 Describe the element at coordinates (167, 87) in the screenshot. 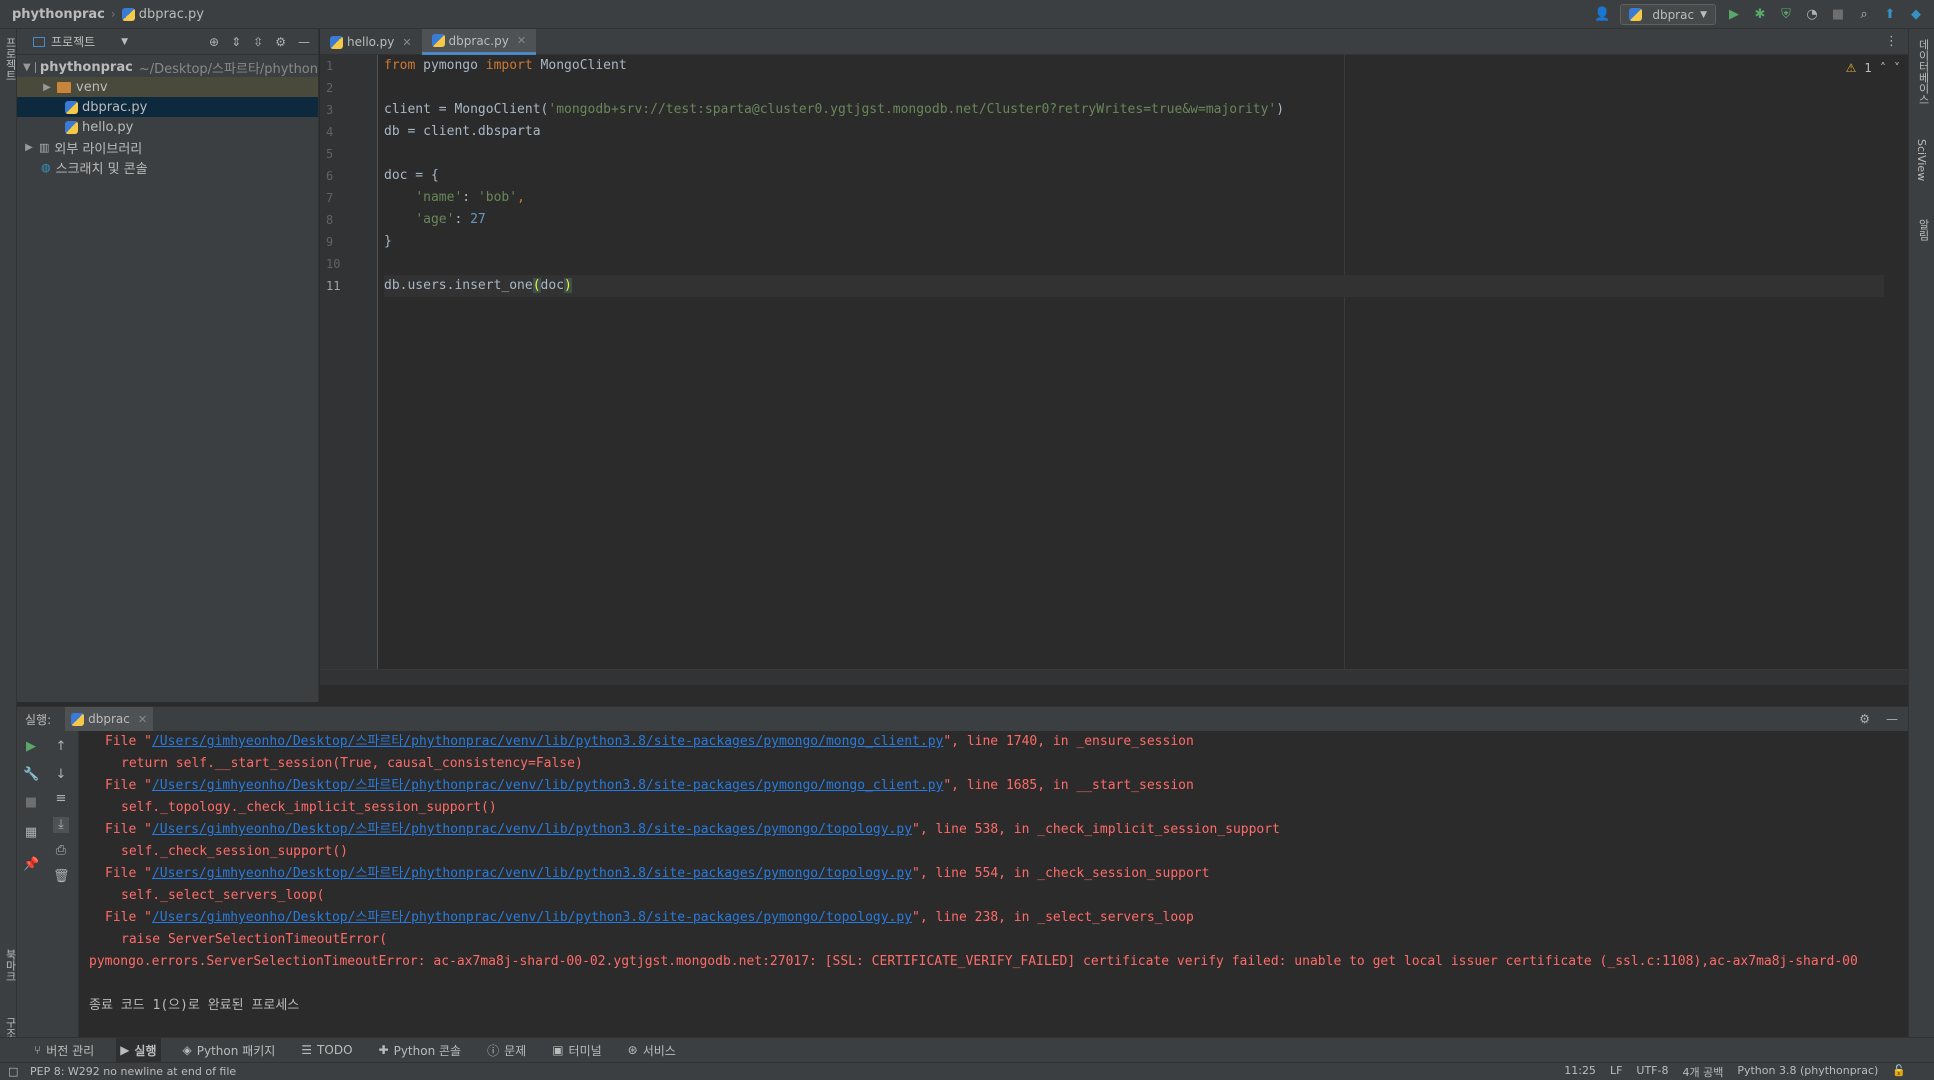

I see `tree-item-venv: ▶ venv` at that location.